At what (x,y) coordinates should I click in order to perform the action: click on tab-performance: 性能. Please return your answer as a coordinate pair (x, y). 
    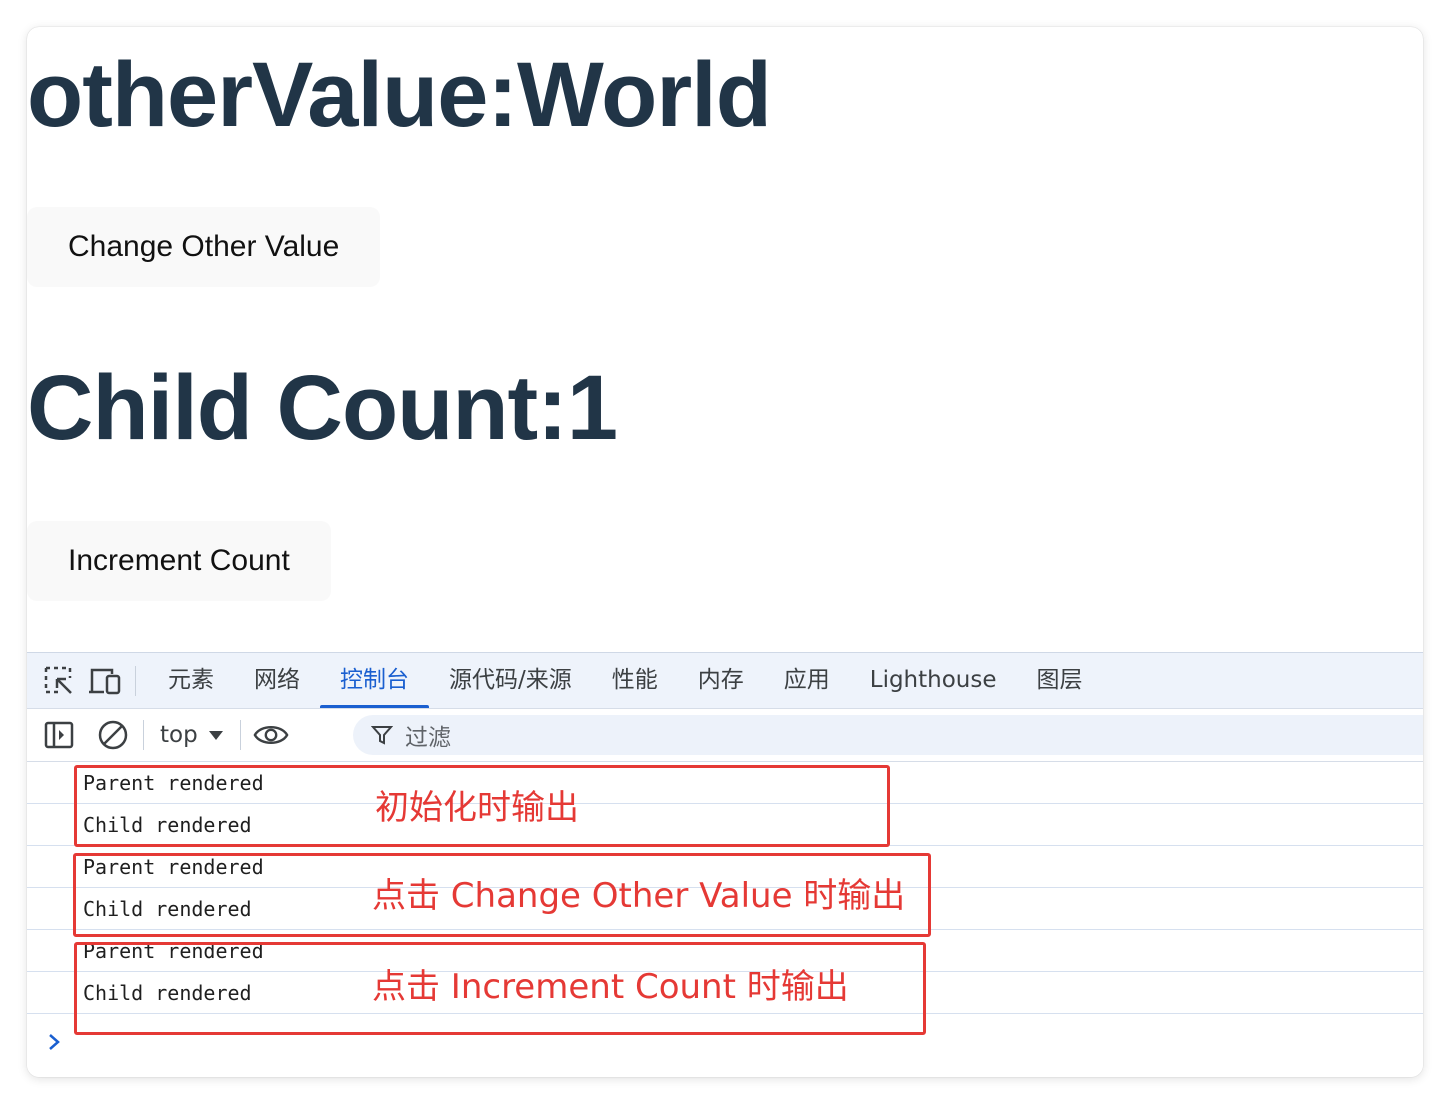
    Looking at the image, I should click on (635, 680).